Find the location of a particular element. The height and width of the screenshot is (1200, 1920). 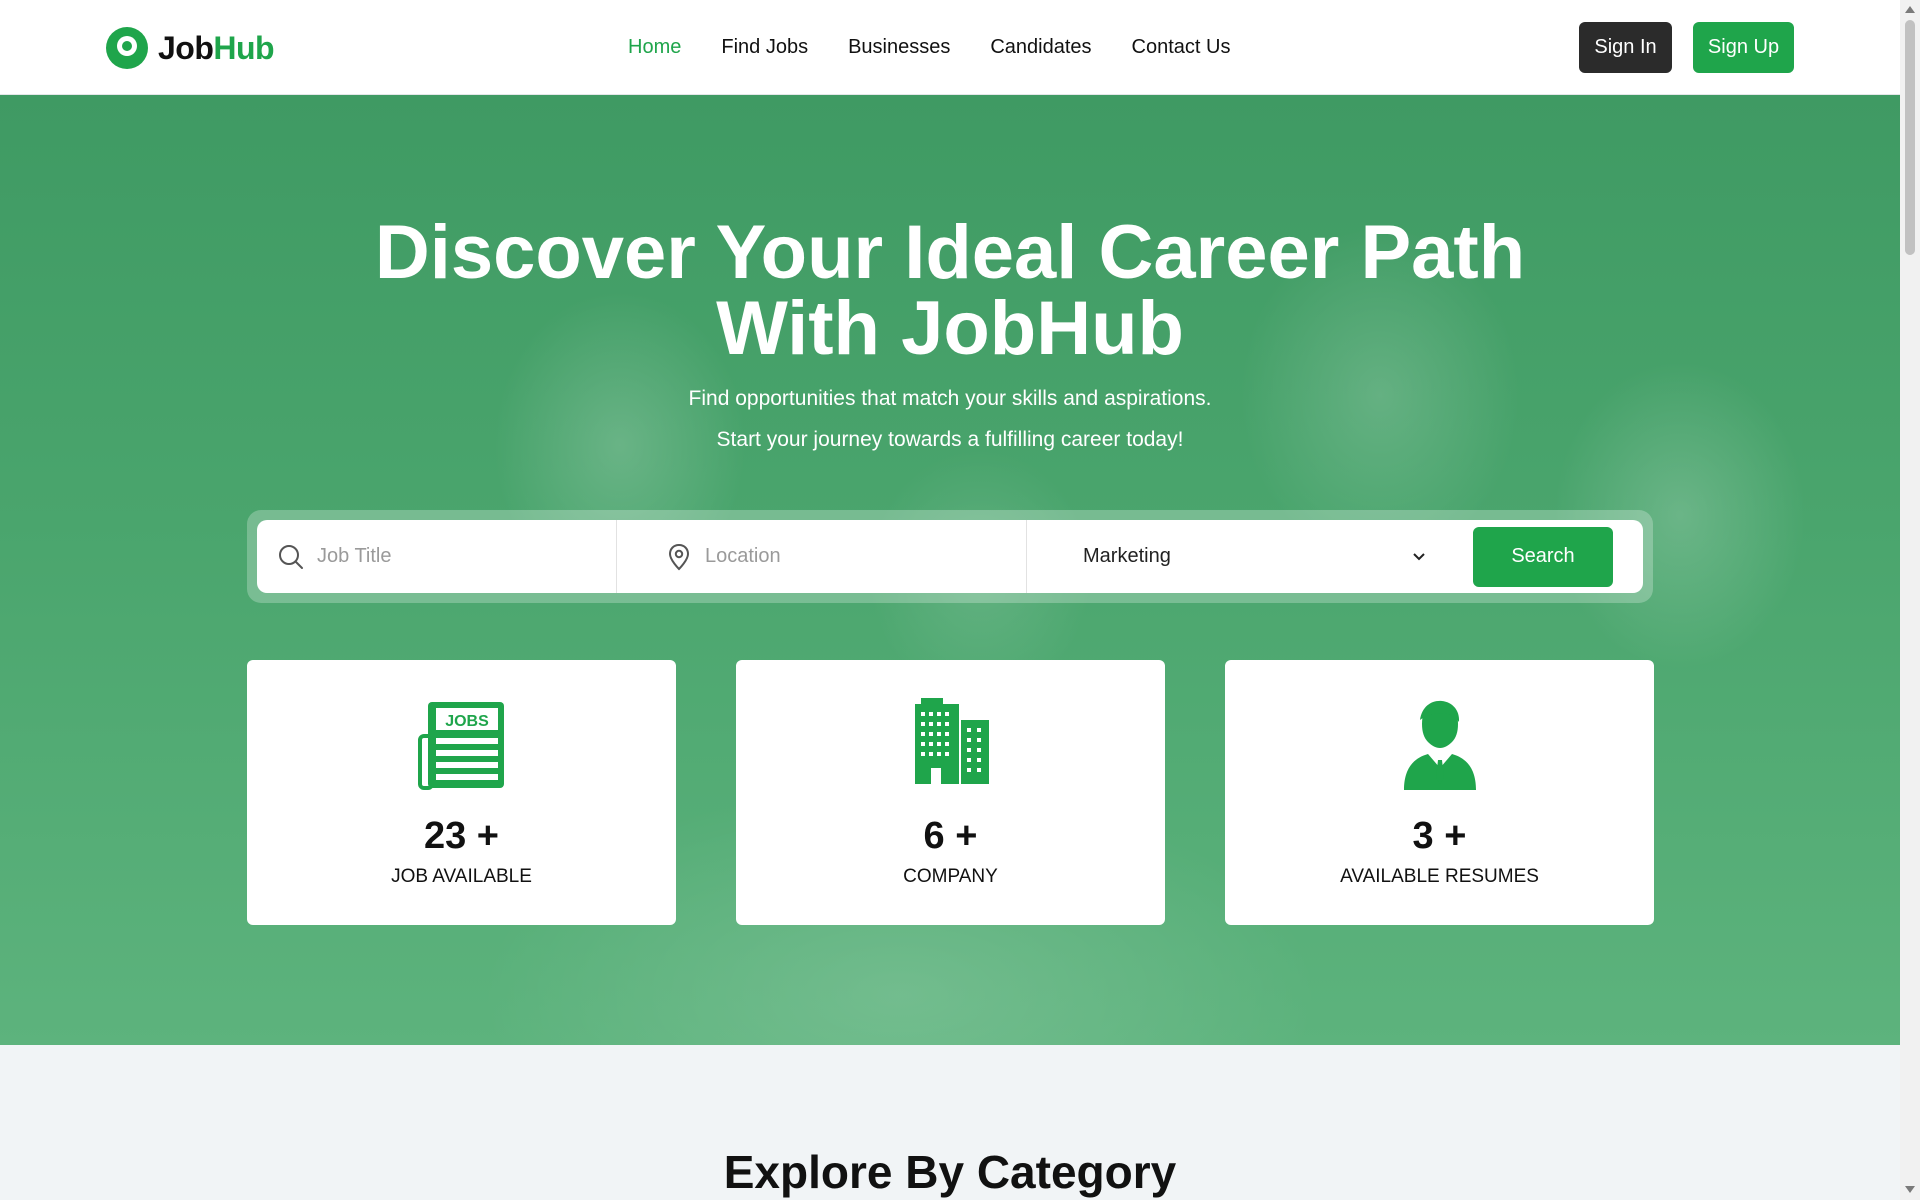

stat-card-resumes: 3 + AVAILABLE RESUMES is located at coordinates (1439, 792).